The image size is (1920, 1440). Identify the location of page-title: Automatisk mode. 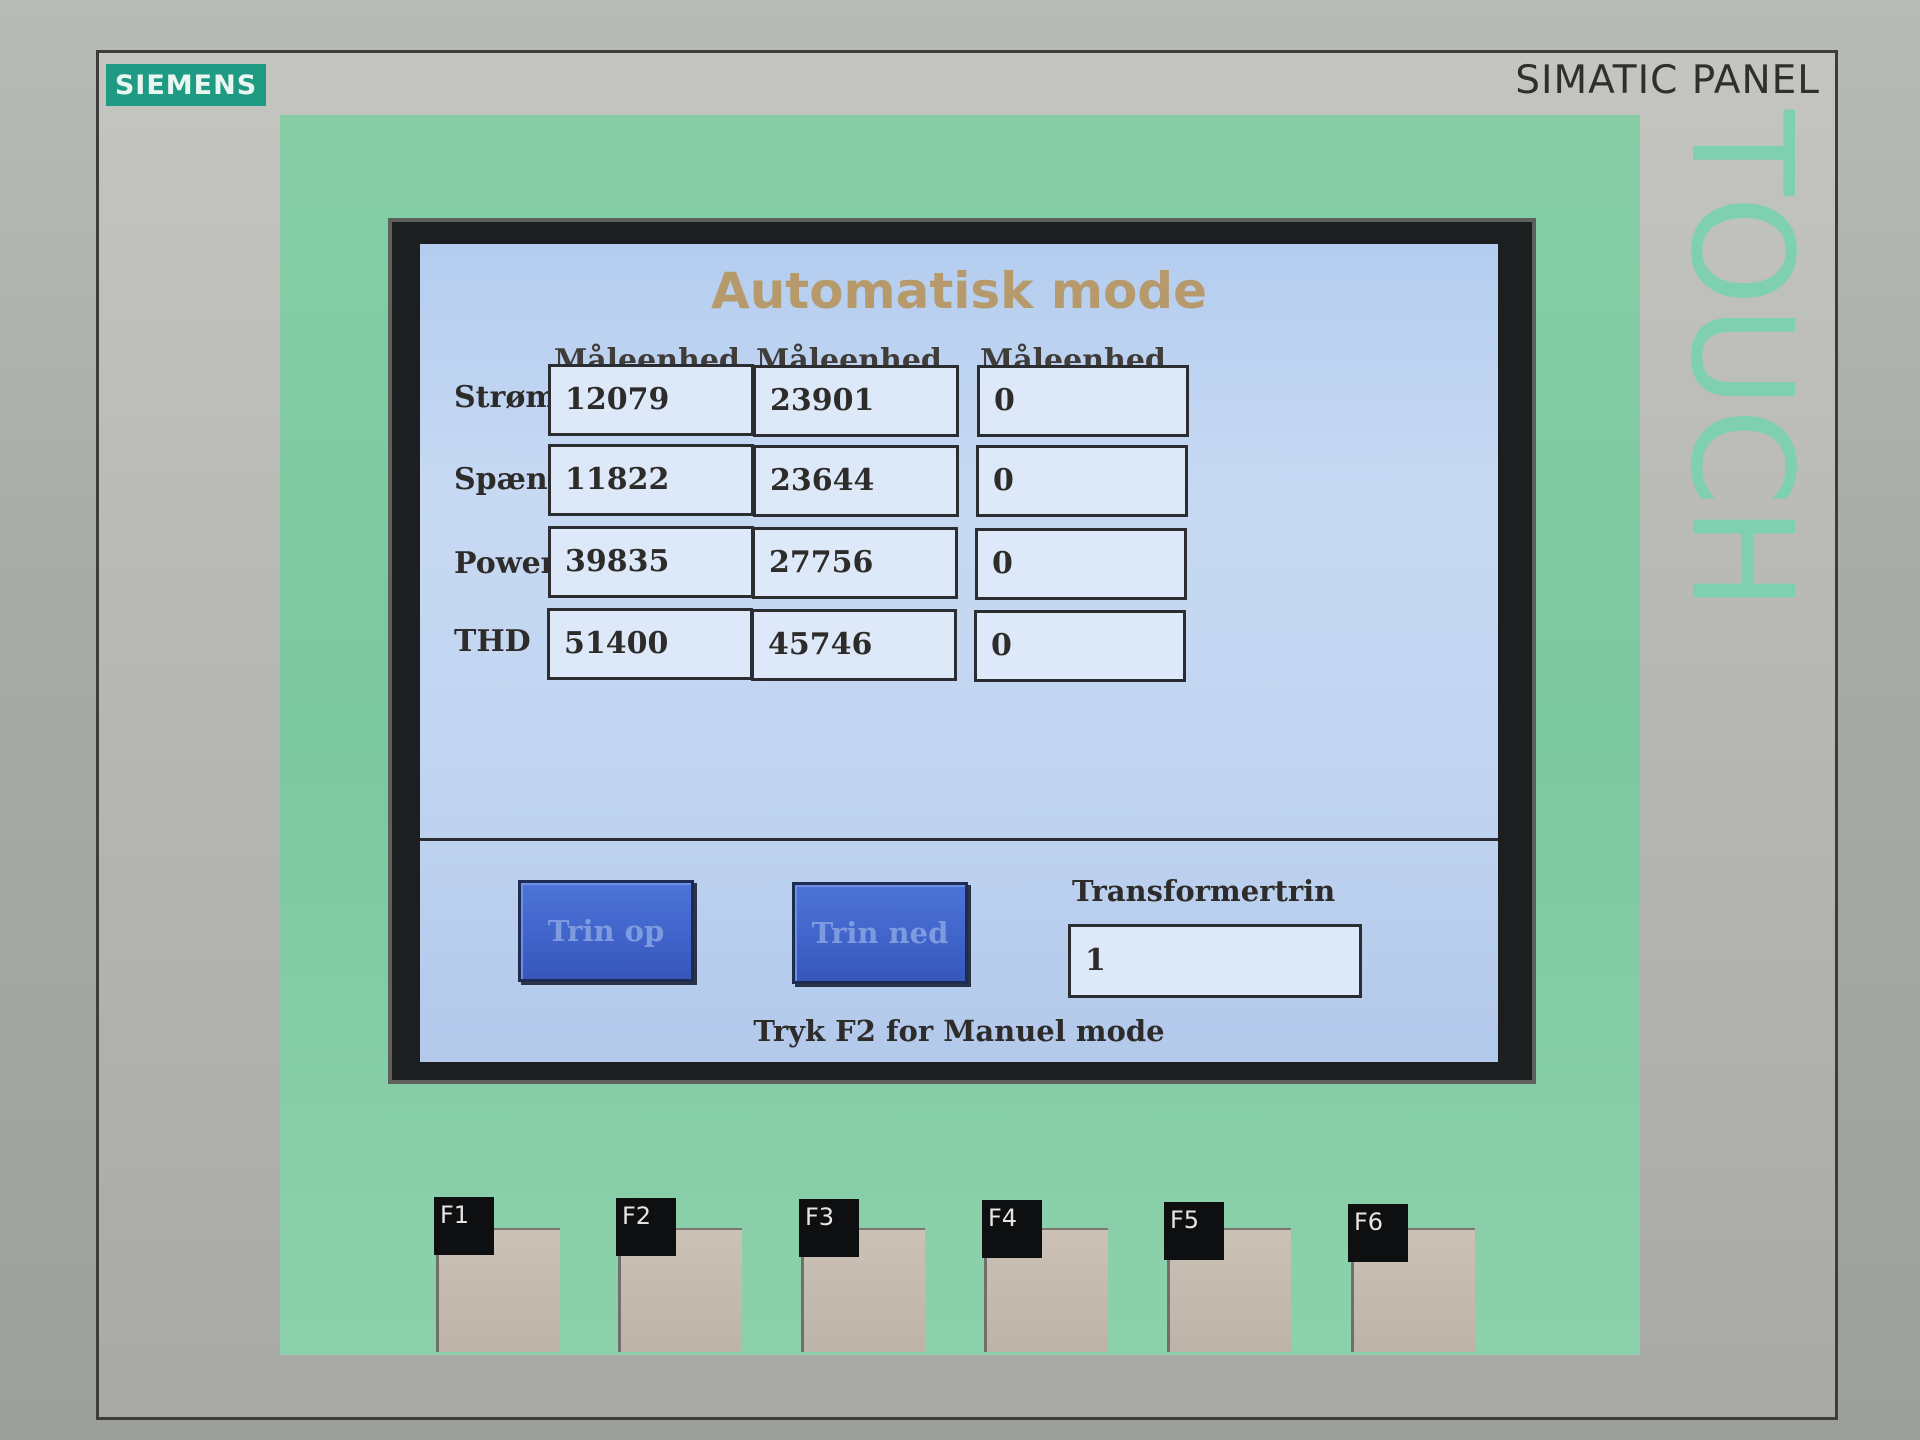
(959, 291).